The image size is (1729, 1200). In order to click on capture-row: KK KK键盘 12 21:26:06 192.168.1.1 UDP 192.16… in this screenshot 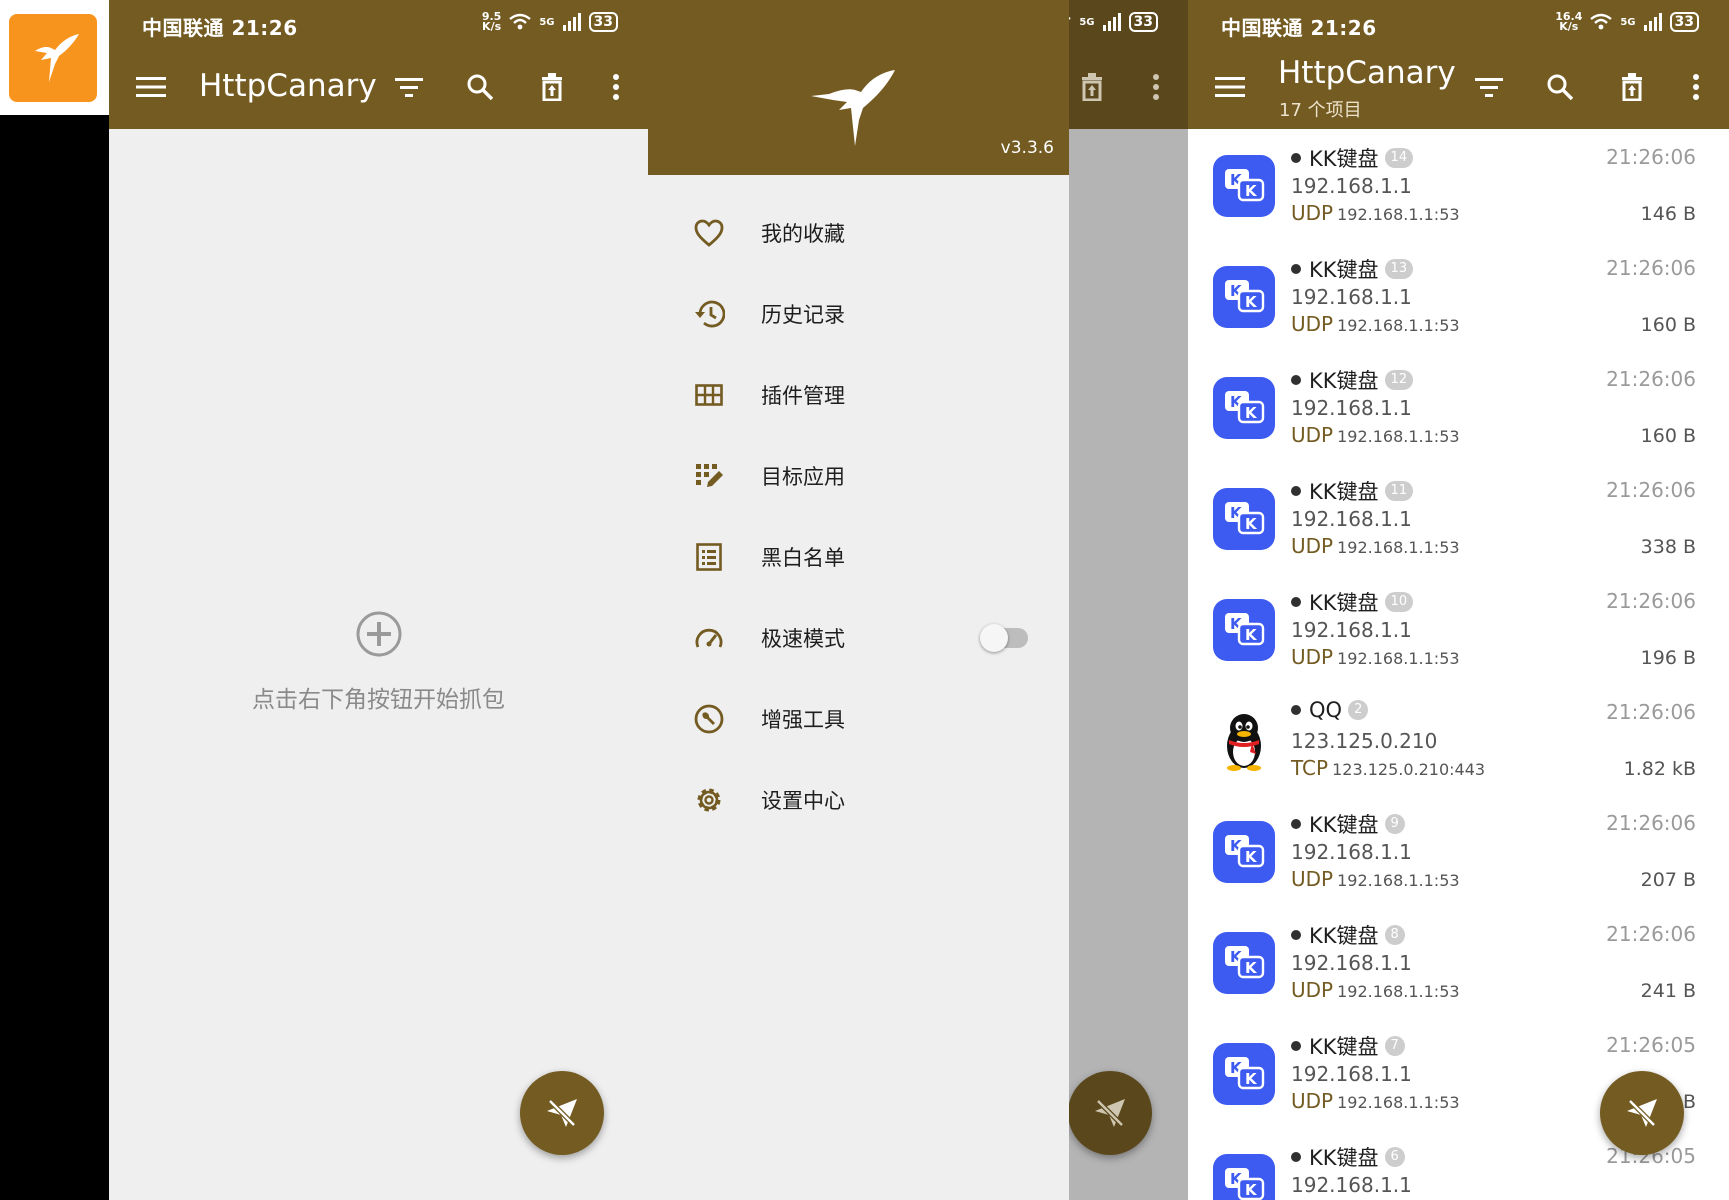, I will do `click(1458, 406)`.